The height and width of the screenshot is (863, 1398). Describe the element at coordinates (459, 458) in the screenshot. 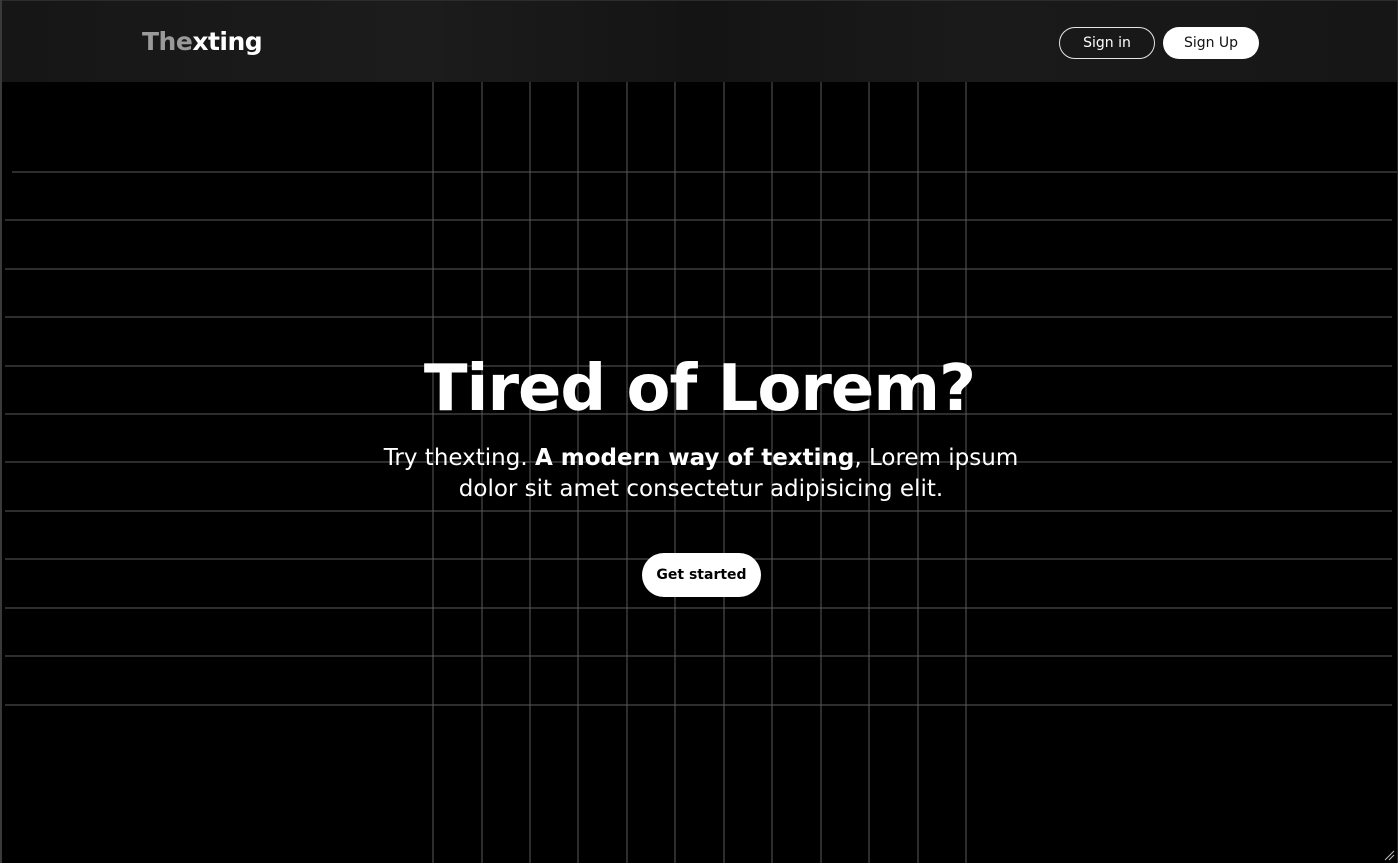

I see `hero-subtitle-lead: Try thexting.` at that location.